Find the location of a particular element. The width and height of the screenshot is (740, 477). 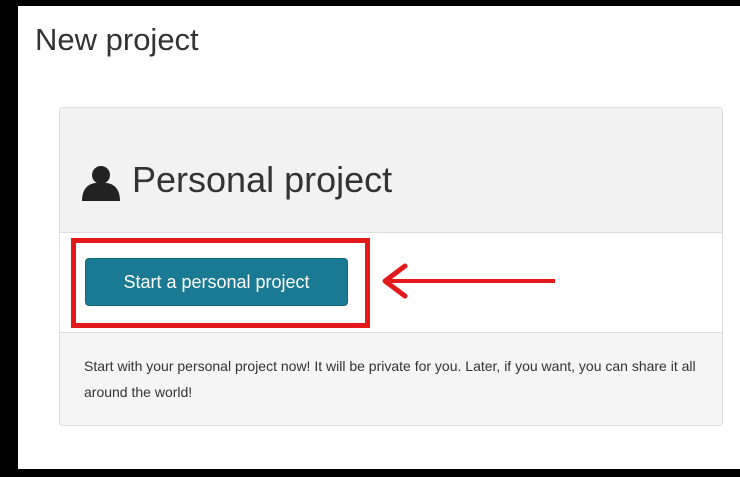

frame-border-left is located at coordinates (9, 238).